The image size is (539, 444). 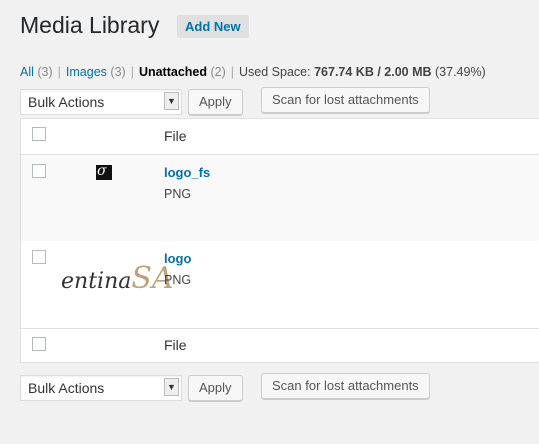 What do you see at coordinates (215, 102) in the screenshot?
I see `apply-button: Apply` at bounding box center [215, 102].